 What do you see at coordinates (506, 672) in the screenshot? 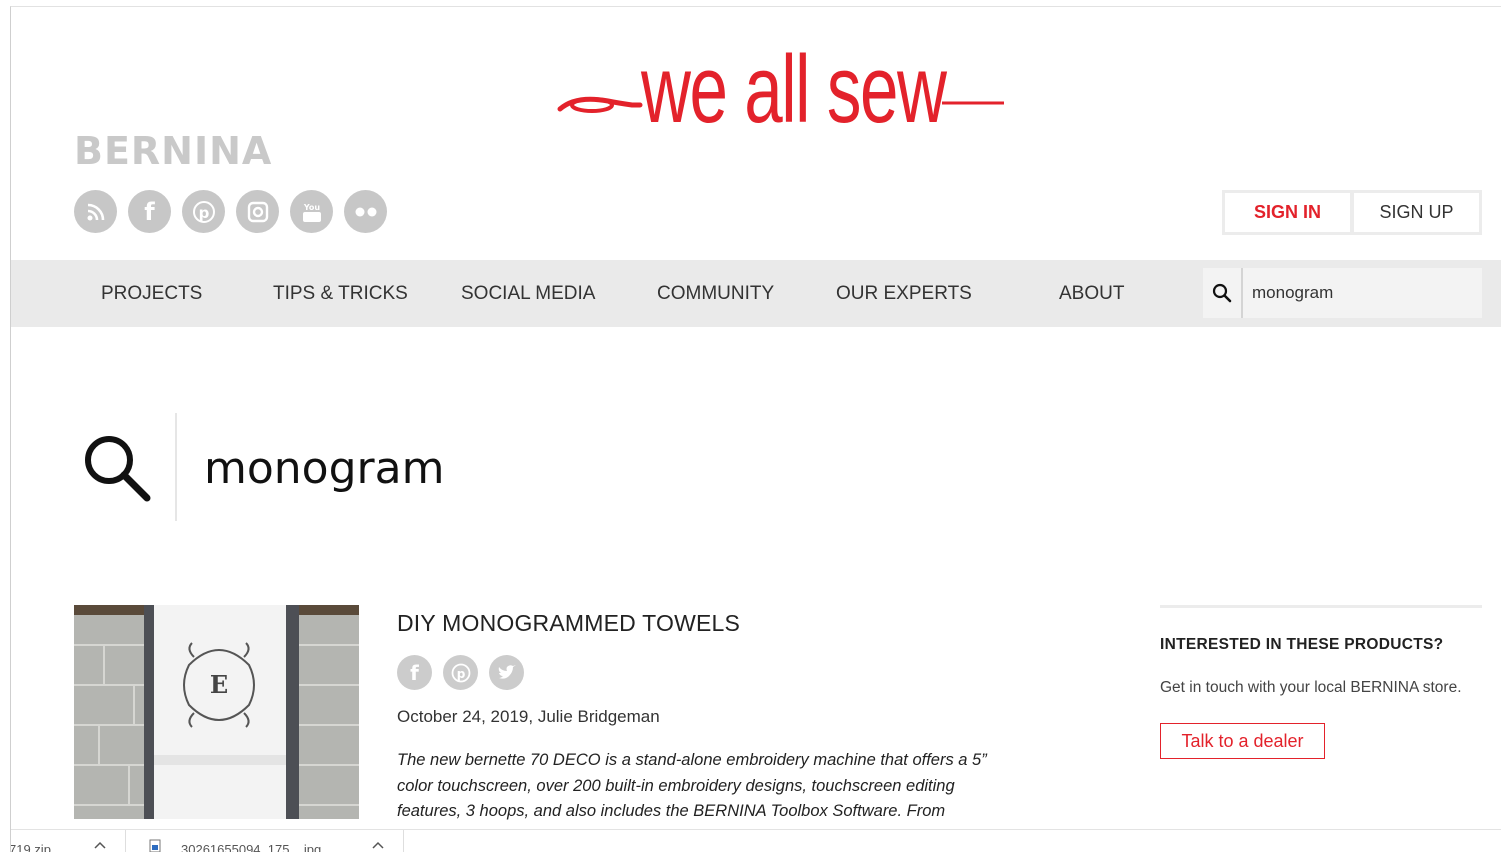
I see `twitter-icon` at bounding box center [506, 672].